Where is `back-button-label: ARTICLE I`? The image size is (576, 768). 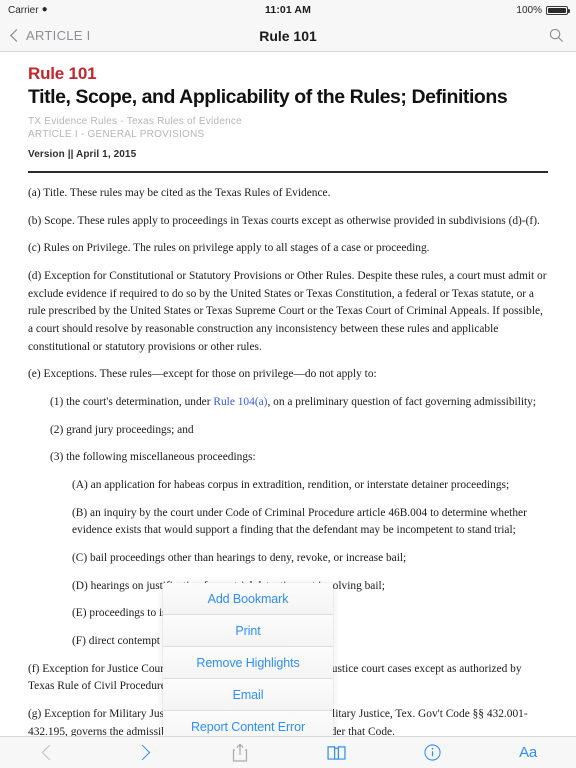 back-button-label: ARTICLE I is located at coordinates (58, 35).